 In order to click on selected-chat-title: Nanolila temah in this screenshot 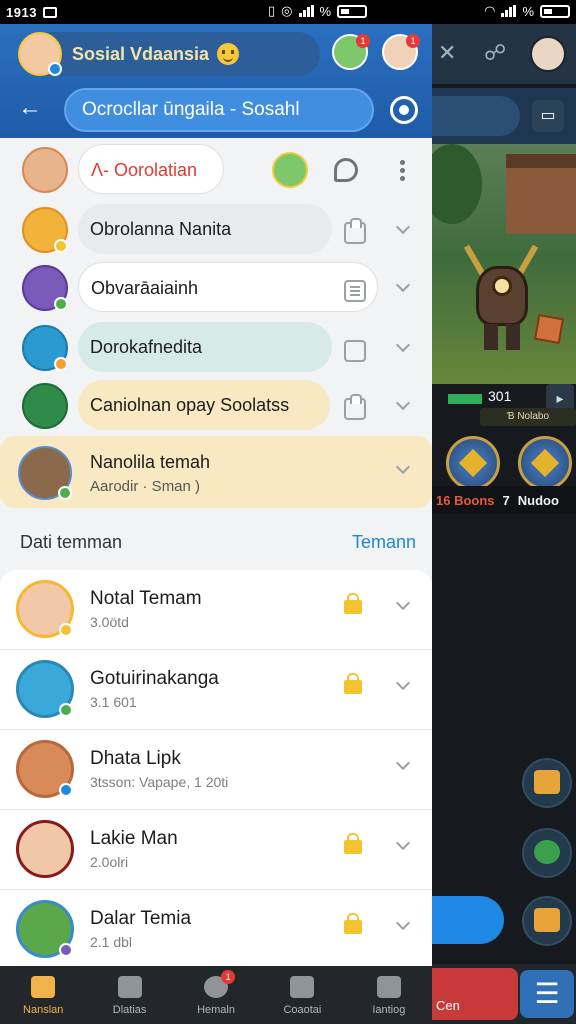, I will do `click(150, 462)`.